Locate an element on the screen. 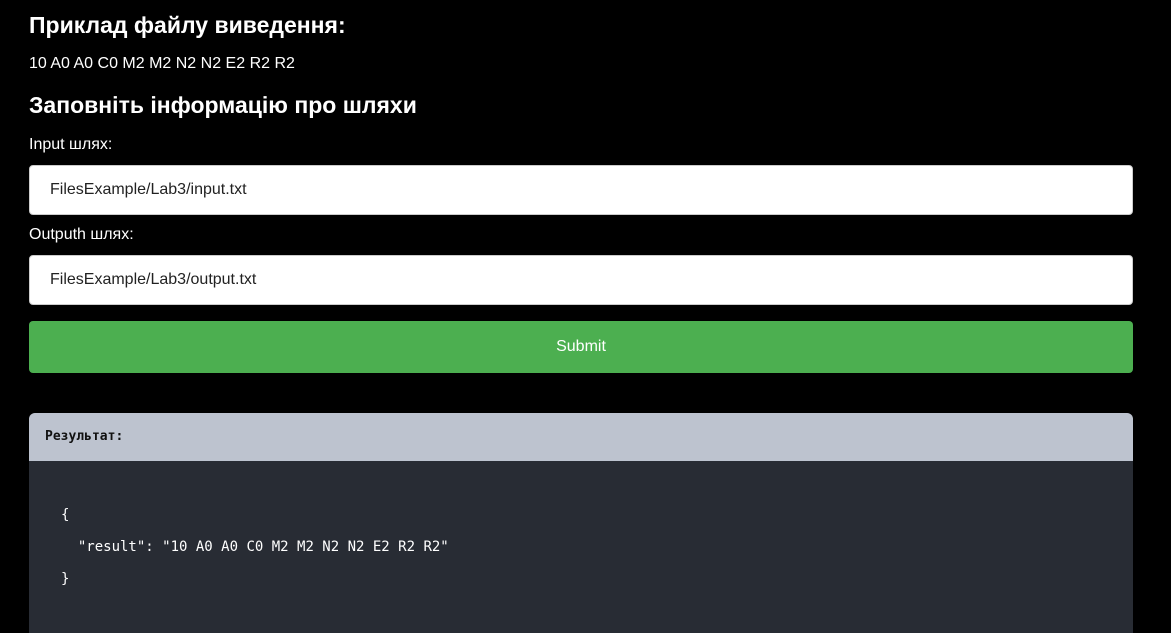 The width and height of the screenshot is (1171, 633). output-example-value: 10 A0 A0 C0 M2 M2 N2 N2 E2 R2 R2 is located at coordinates (162, 63).